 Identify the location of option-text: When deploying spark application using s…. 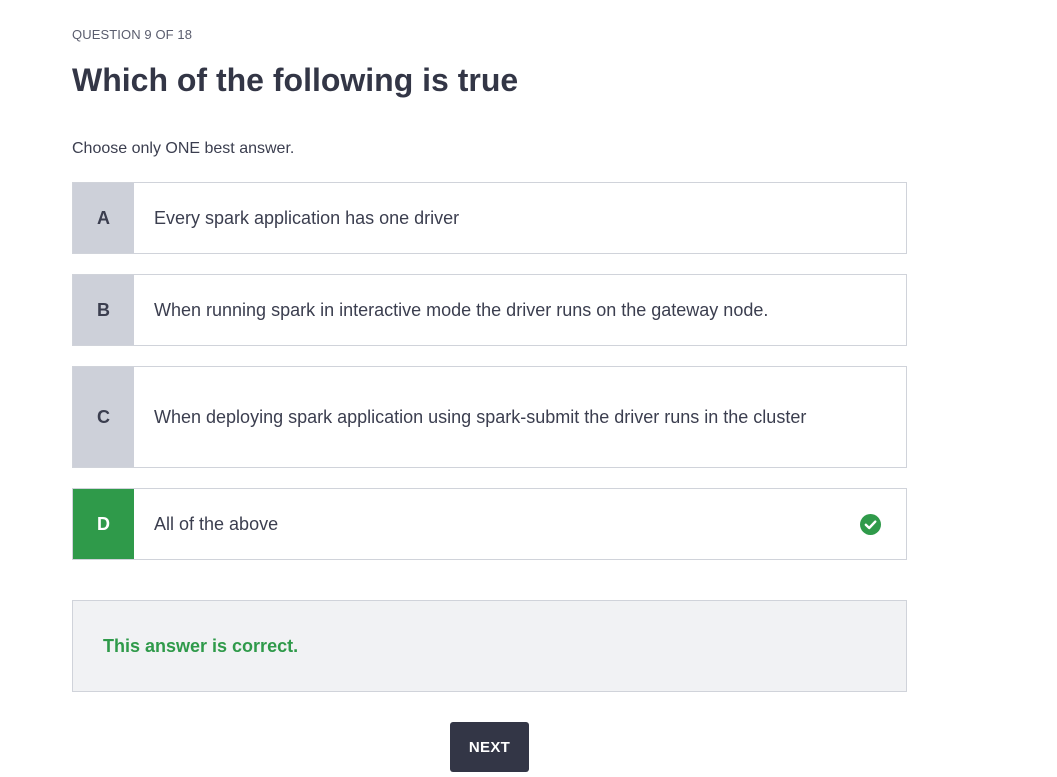
(480, 417).